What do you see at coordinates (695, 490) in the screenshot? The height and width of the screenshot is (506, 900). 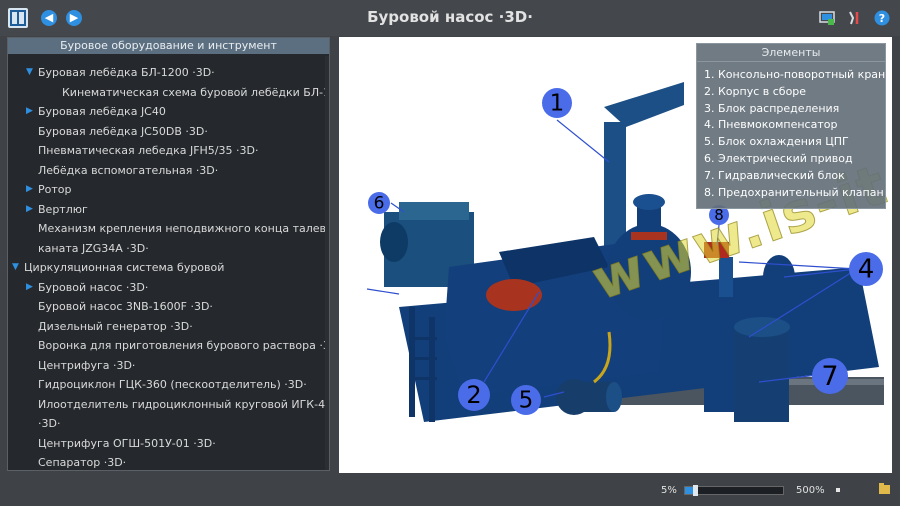 I see `zoom-slider-thumb` at bounding box center [695, 490].